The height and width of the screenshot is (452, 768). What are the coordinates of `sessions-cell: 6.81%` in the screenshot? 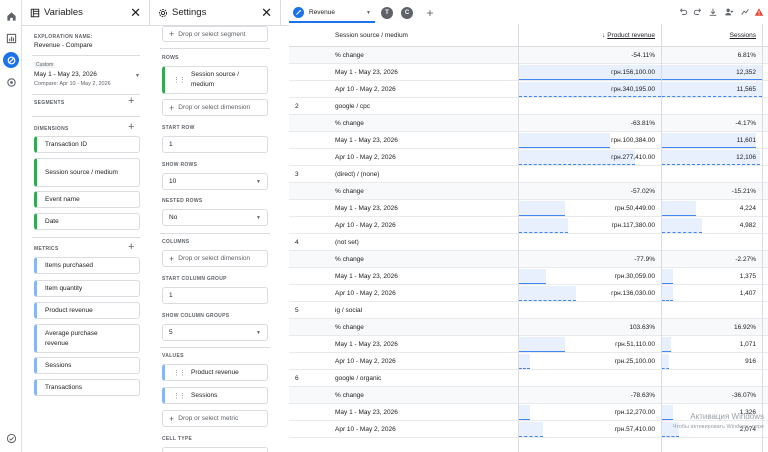 It's located at (746, 55).